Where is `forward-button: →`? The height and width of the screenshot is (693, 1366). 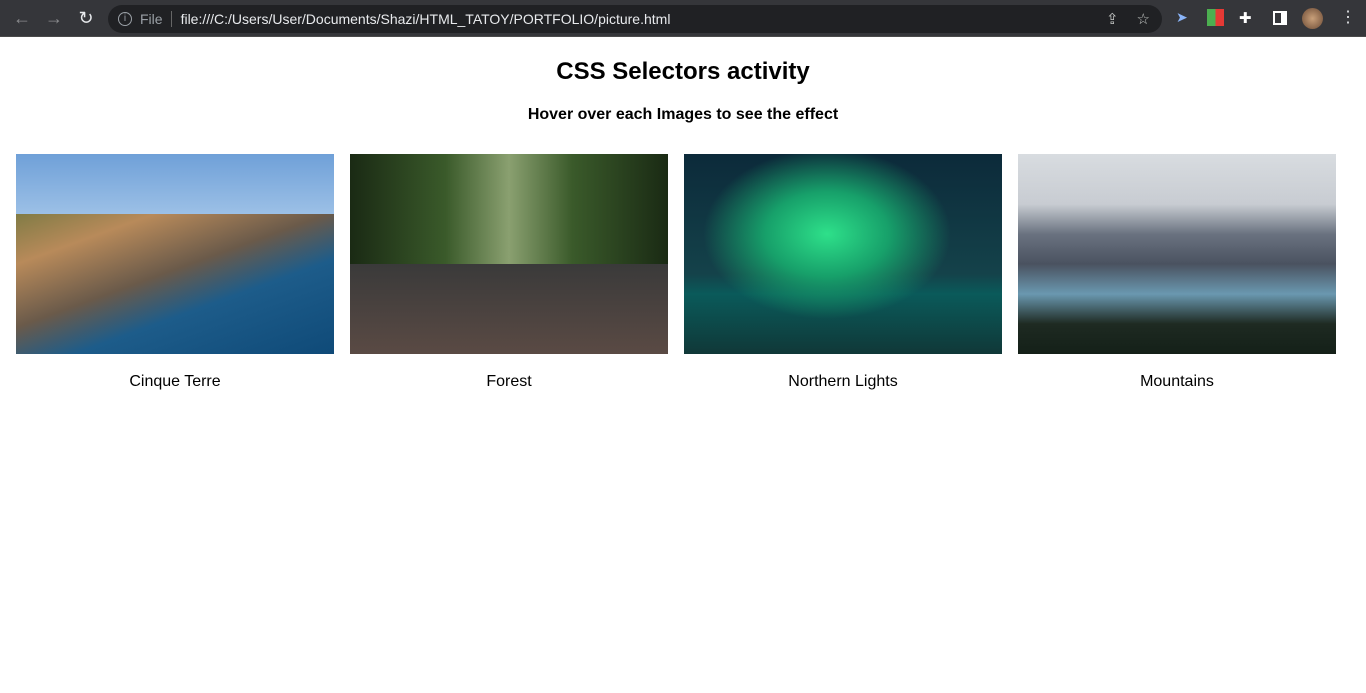
forward-button: → is located at coordinates (54, 18).